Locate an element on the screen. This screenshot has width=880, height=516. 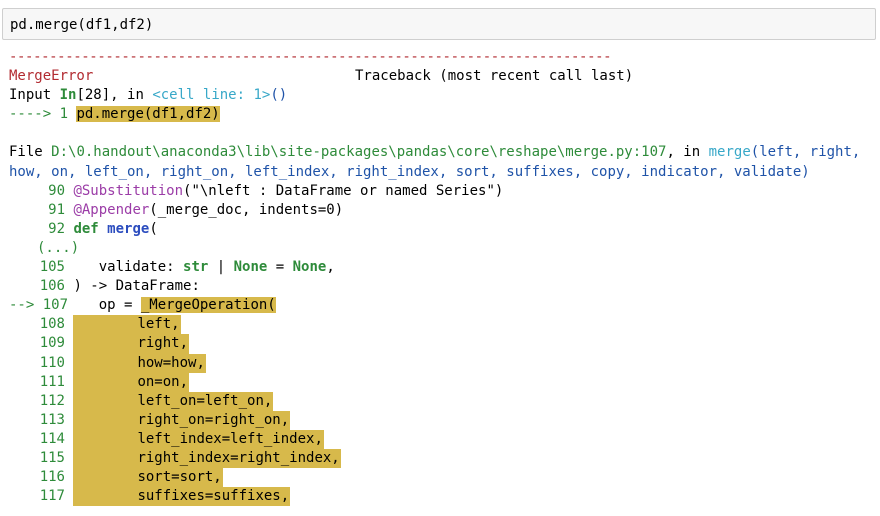
line-number: 105 is located at coordinates (52, 267).